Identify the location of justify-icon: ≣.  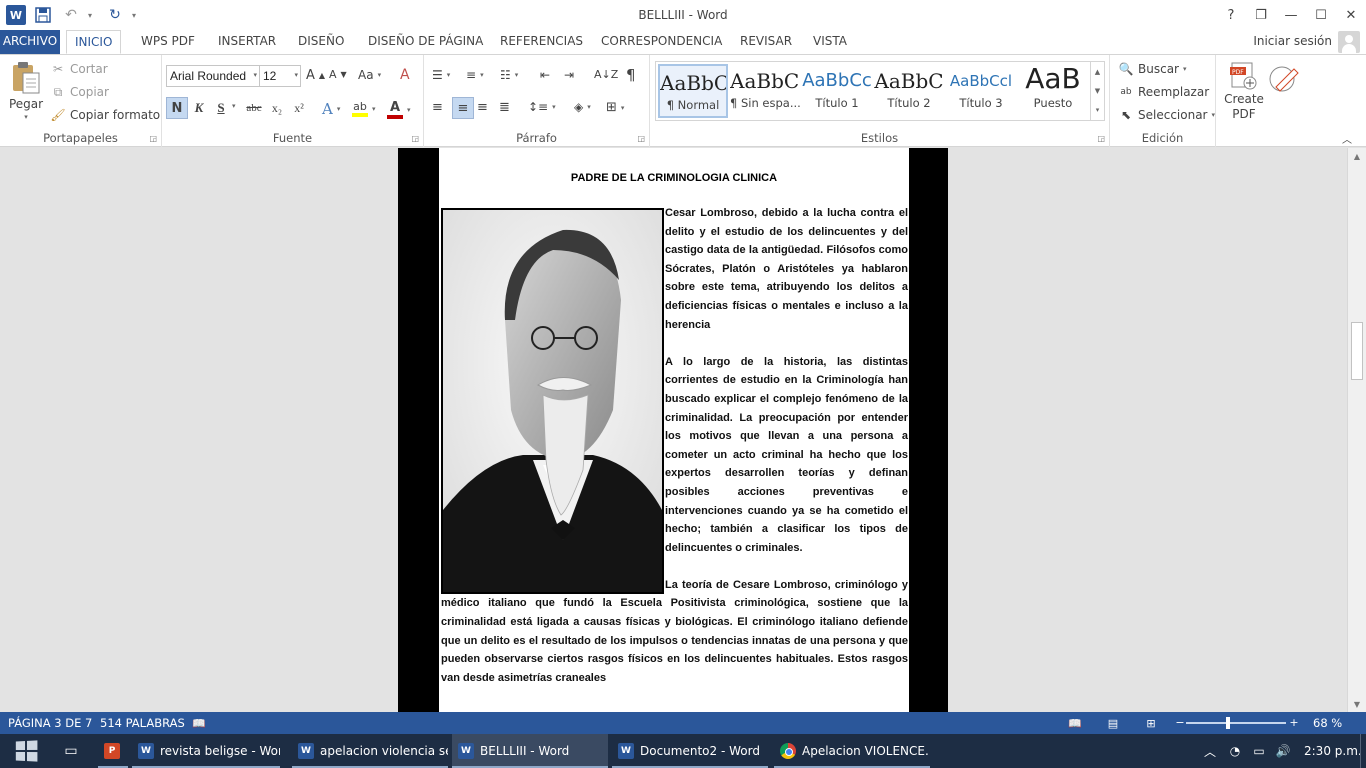
(504, 107).